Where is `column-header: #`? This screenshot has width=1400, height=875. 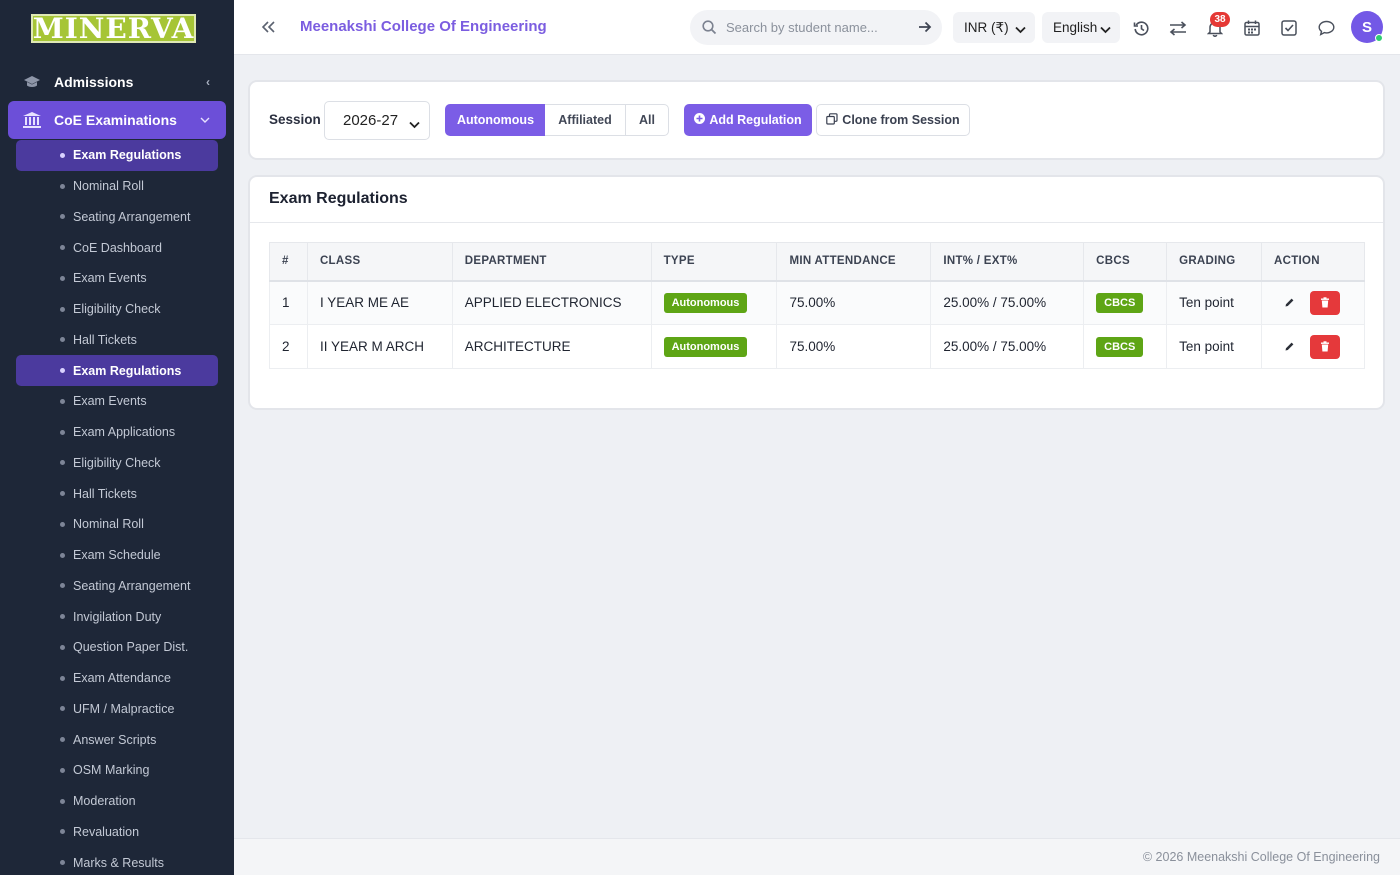 column-header: # is located at coordinates (288, 262).